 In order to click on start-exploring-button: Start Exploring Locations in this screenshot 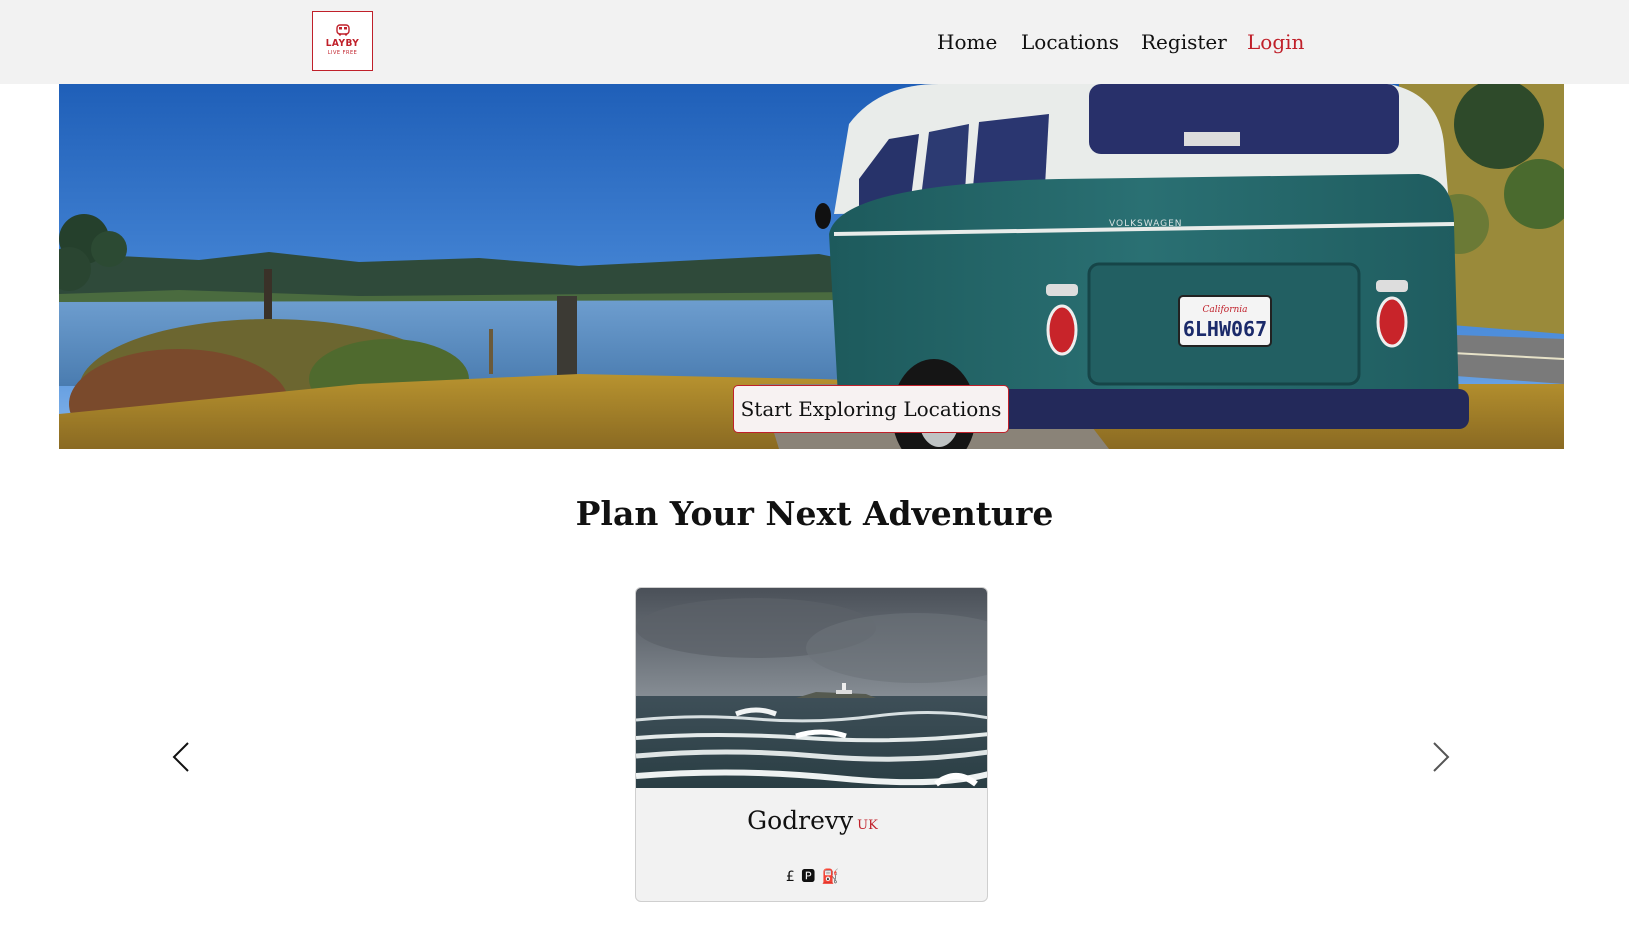, I will do `click(871, 409)`.